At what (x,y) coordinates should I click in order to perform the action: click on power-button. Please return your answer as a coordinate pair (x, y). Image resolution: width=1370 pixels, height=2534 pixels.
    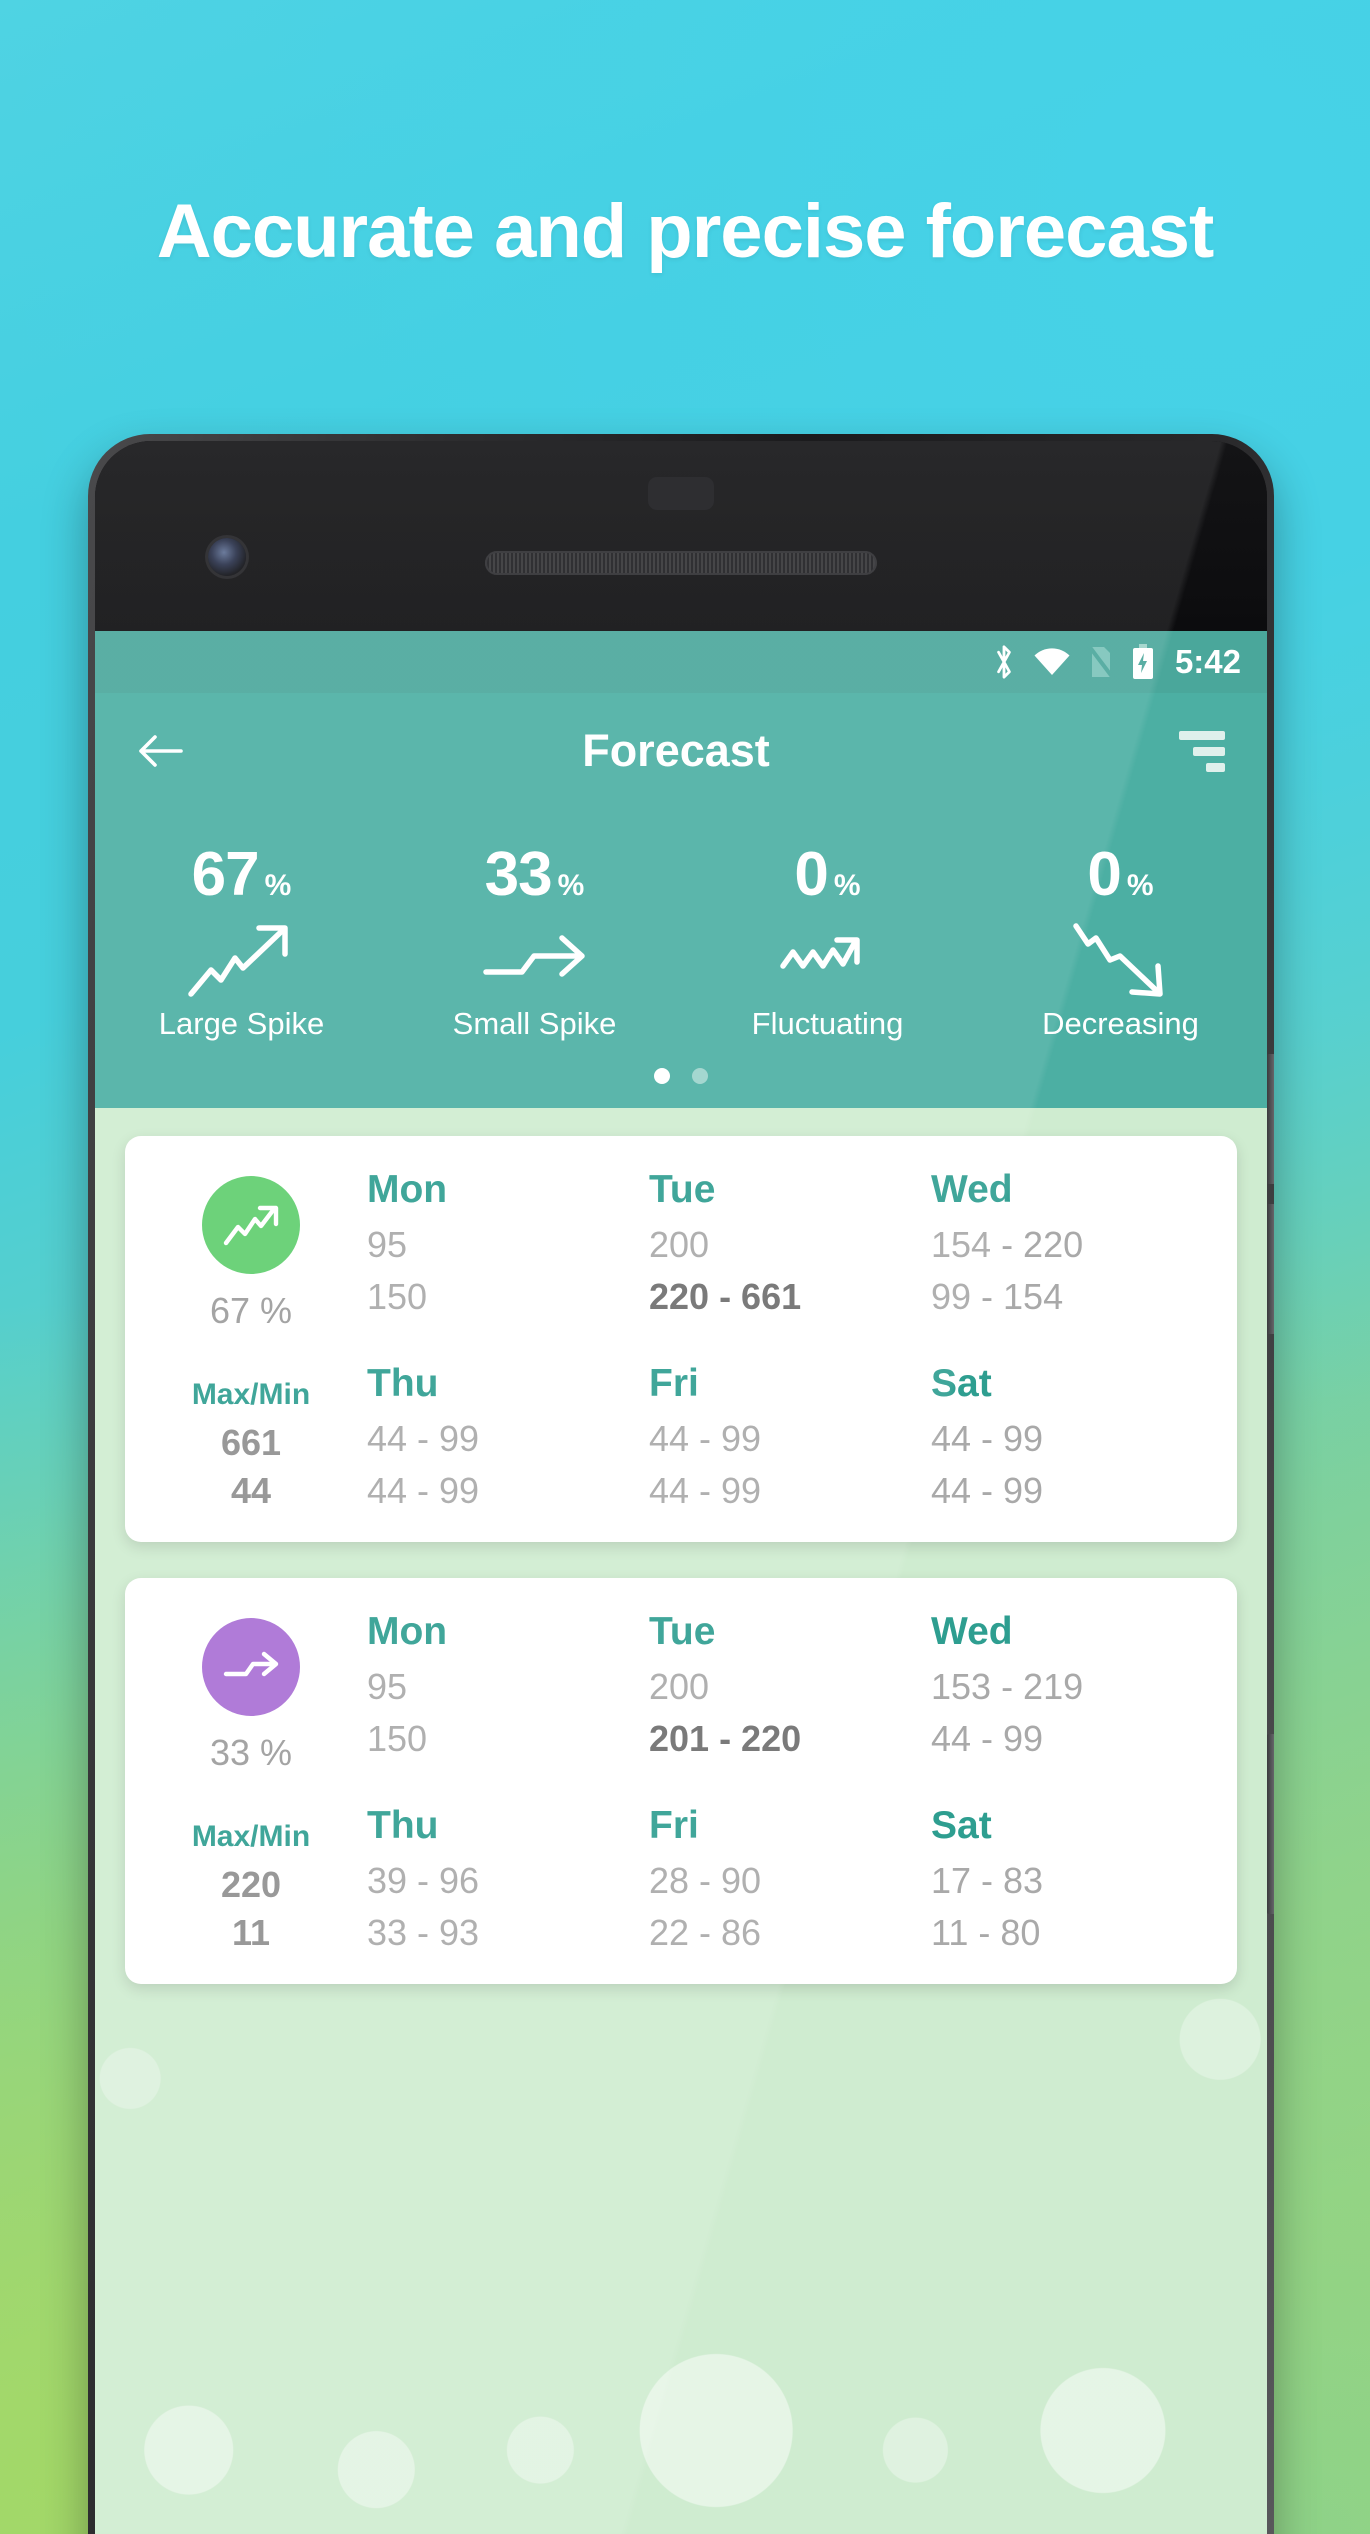
    Looking at the image, I should click on (1270, 1824).